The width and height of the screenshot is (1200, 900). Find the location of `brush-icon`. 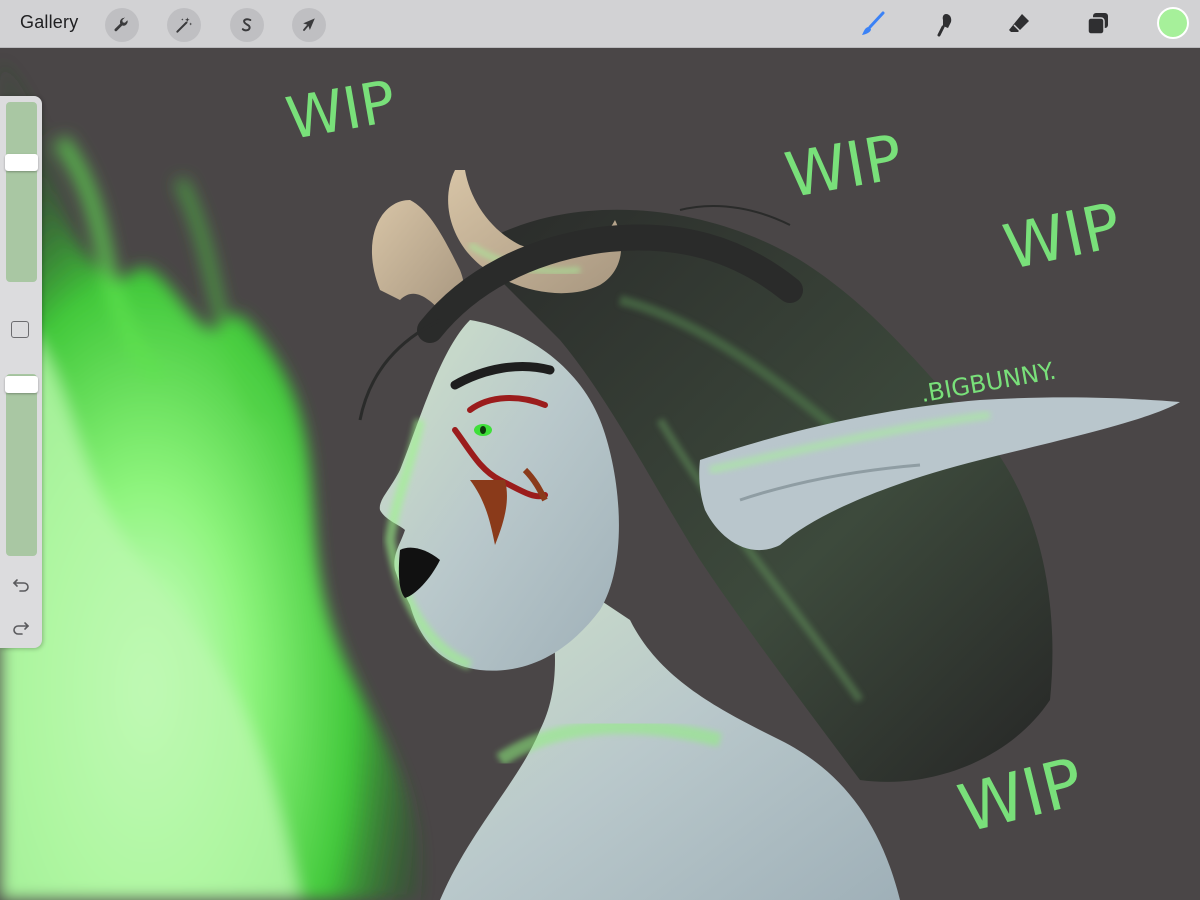

brush-icon is located at coordinates (873, 24).